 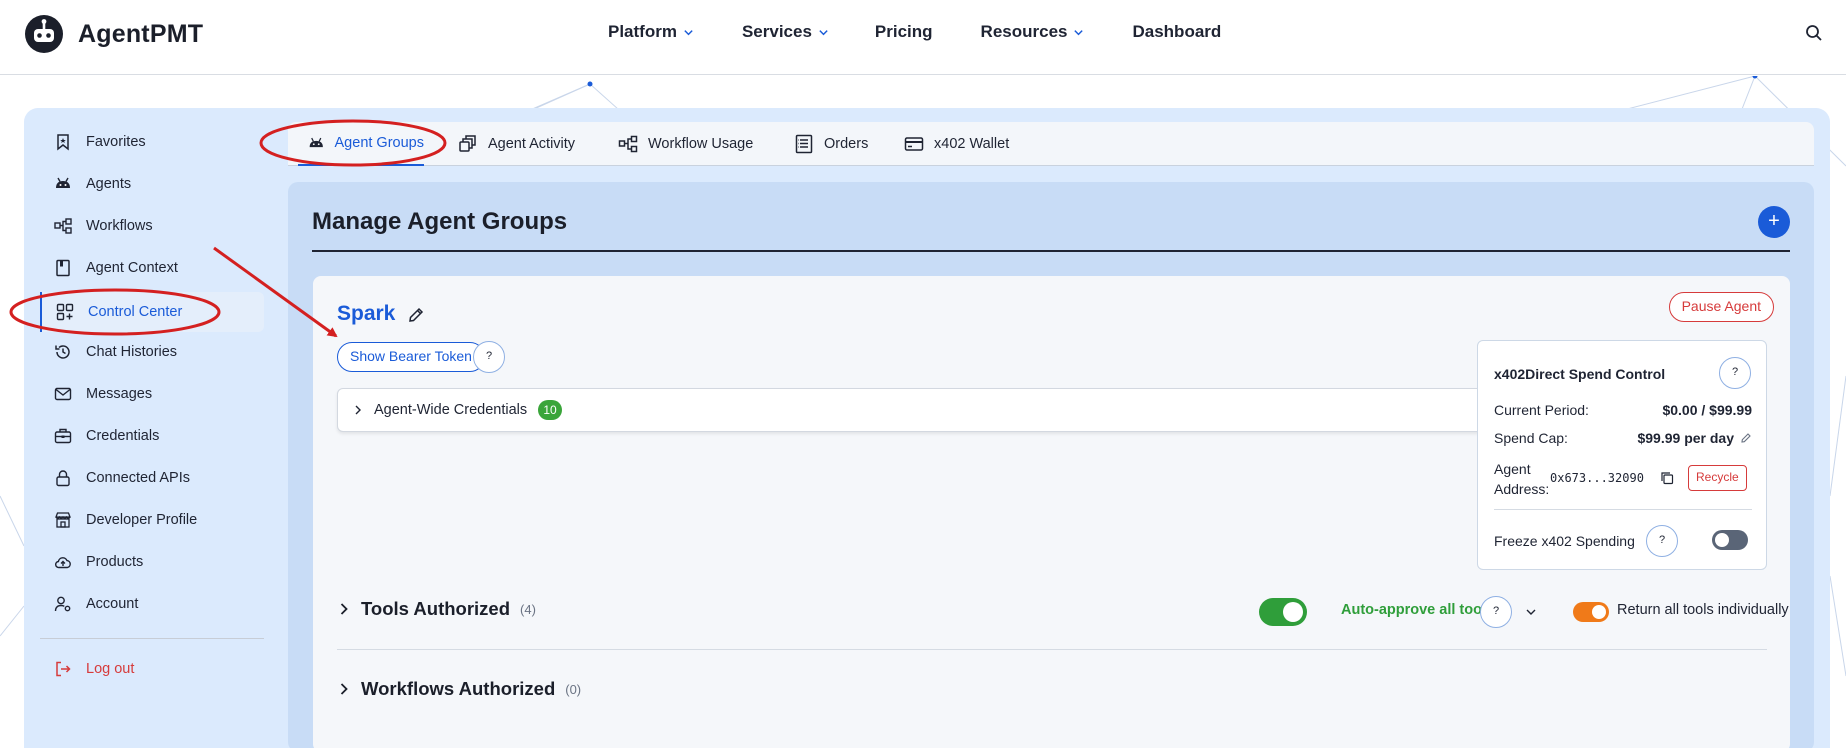 What do you see at coordinates (63, 669) in the screenshot?
I see `logout-icon` at bounding box center [63, 669].